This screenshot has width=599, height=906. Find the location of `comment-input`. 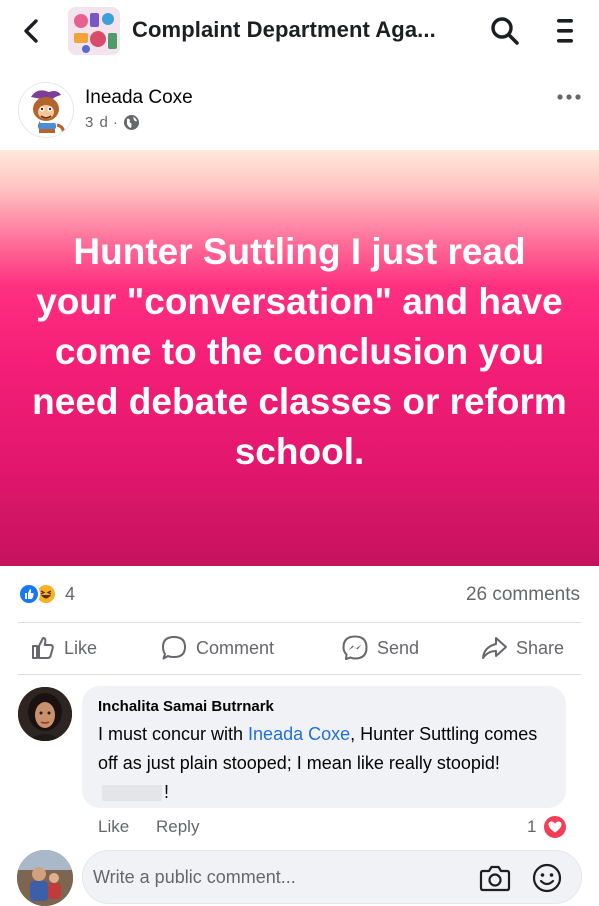

comment-input is located at coordinates (273, 877).